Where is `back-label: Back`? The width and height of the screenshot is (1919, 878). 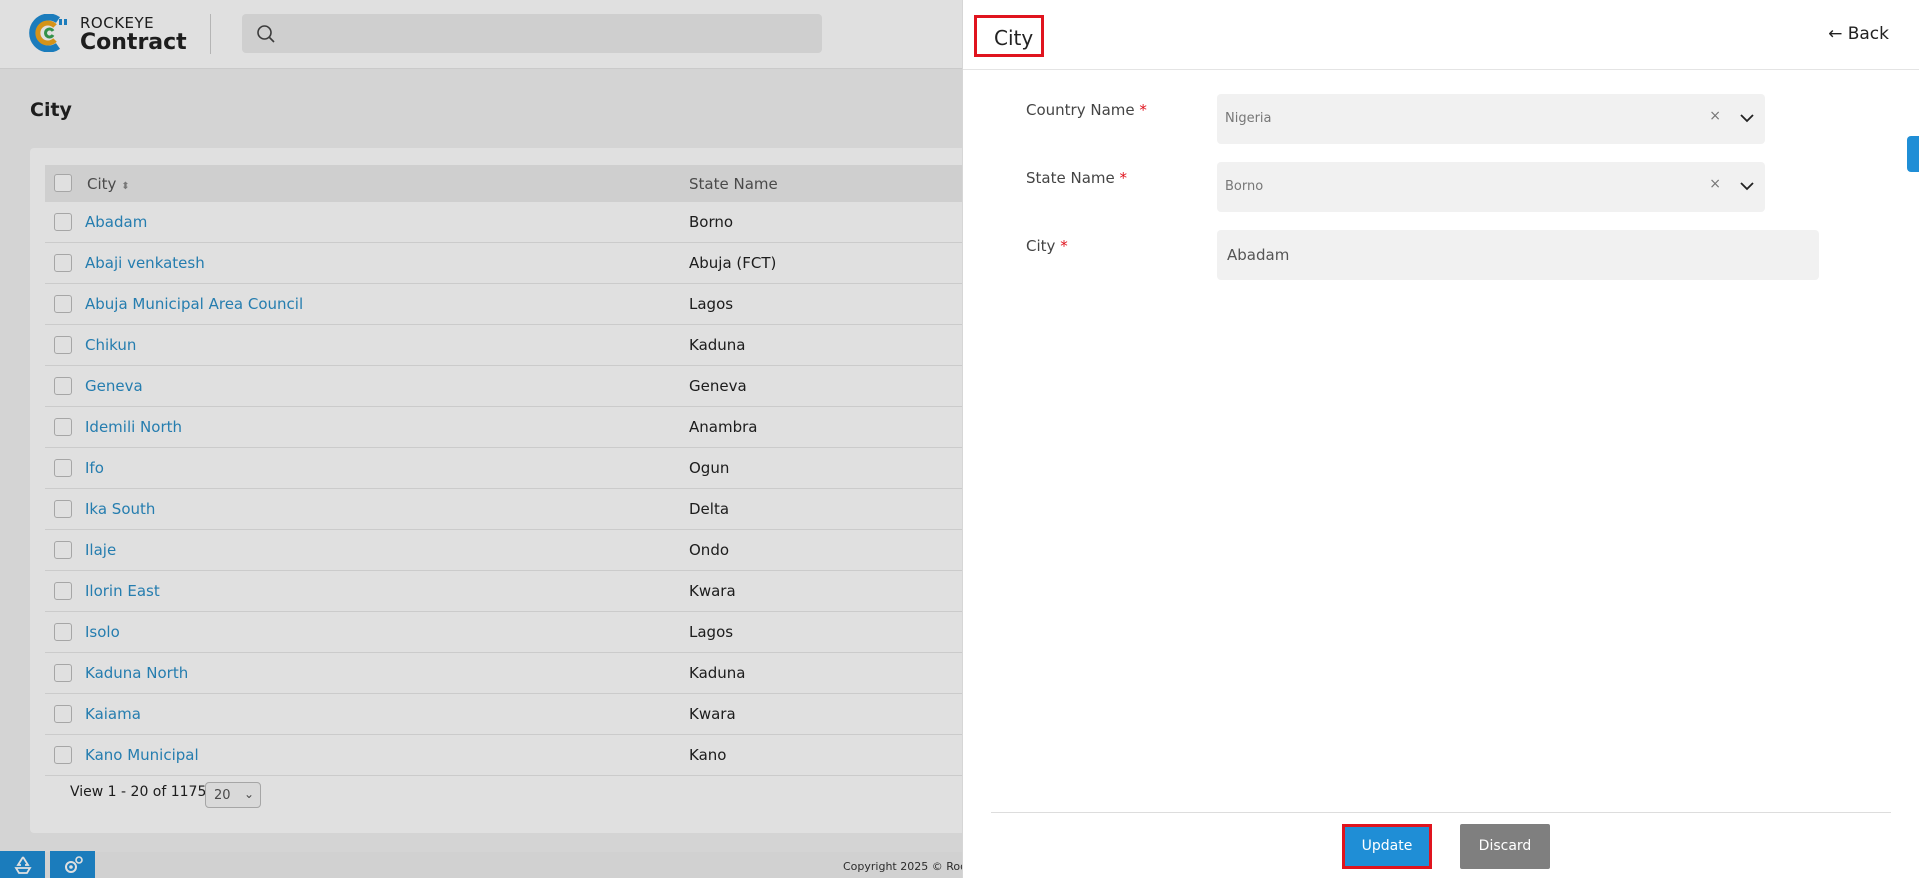
back-label: Back is located at coordinates (1868, 34).